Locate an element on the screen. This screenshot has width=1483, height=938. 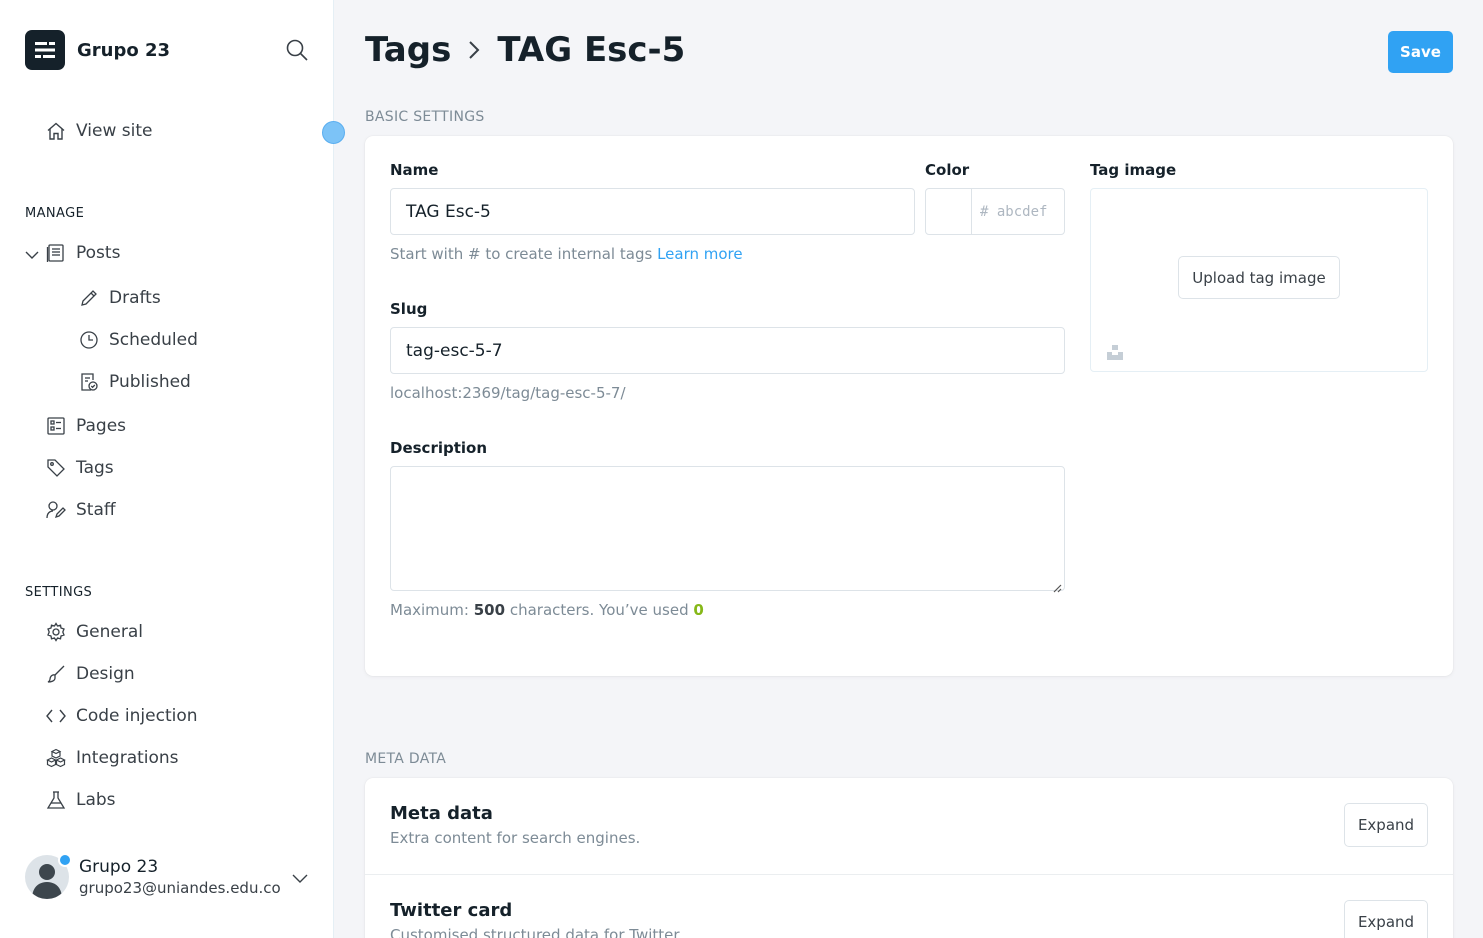
integrations-icon is located at coordinates (56, 758).